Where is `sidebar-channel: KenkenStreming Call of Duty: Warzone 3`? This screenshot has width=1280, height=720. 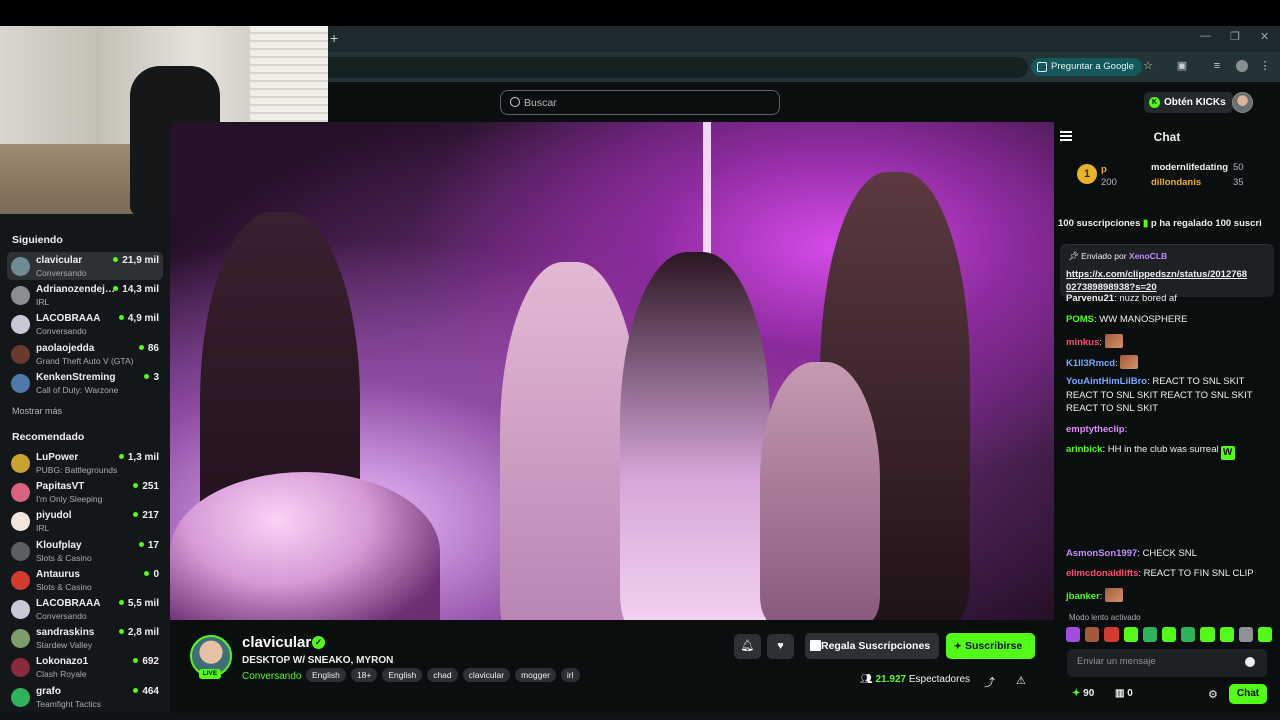
sidebar-channel: KenkenStreming Call of Duty: Warzone 3 is located at coordinates (85, 383).